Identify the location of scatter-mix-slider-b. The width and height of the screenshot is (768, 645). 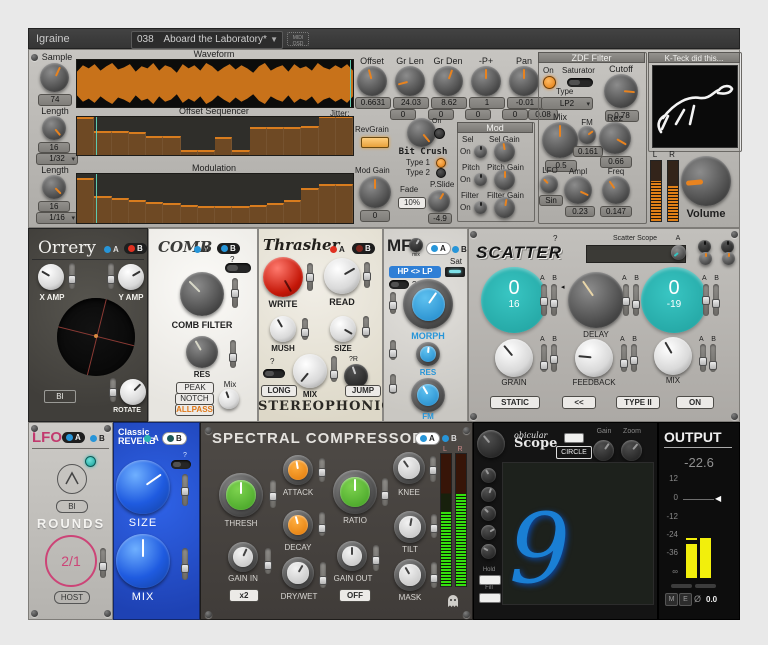
(713, 358).